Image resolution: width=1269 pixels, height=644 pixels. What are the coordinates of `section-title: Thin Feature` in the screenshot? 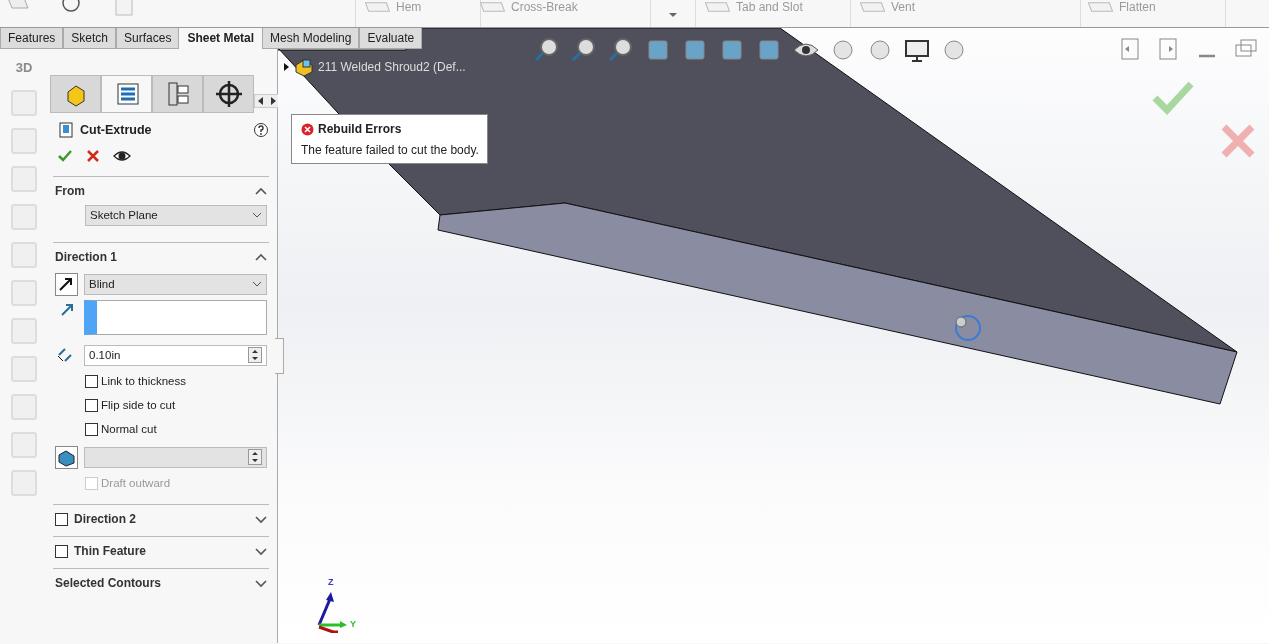 It's located at (110, 552).